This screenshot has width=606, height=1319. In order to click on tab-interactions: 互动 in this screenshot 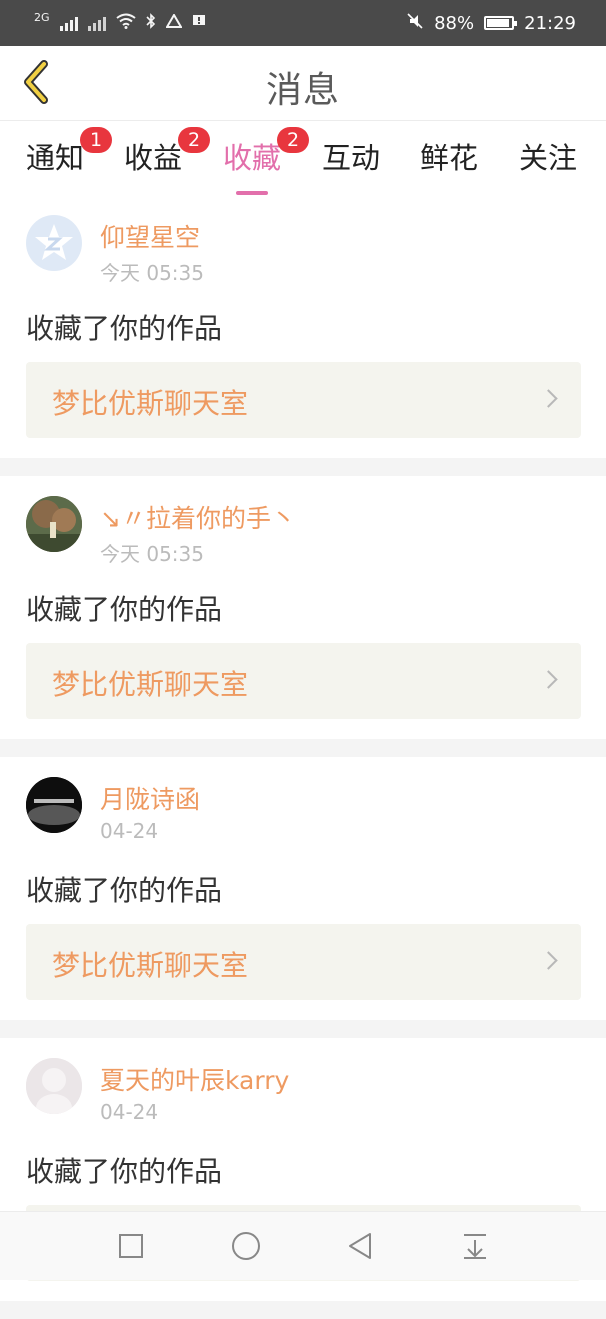, I will do `click(351, 160)`.